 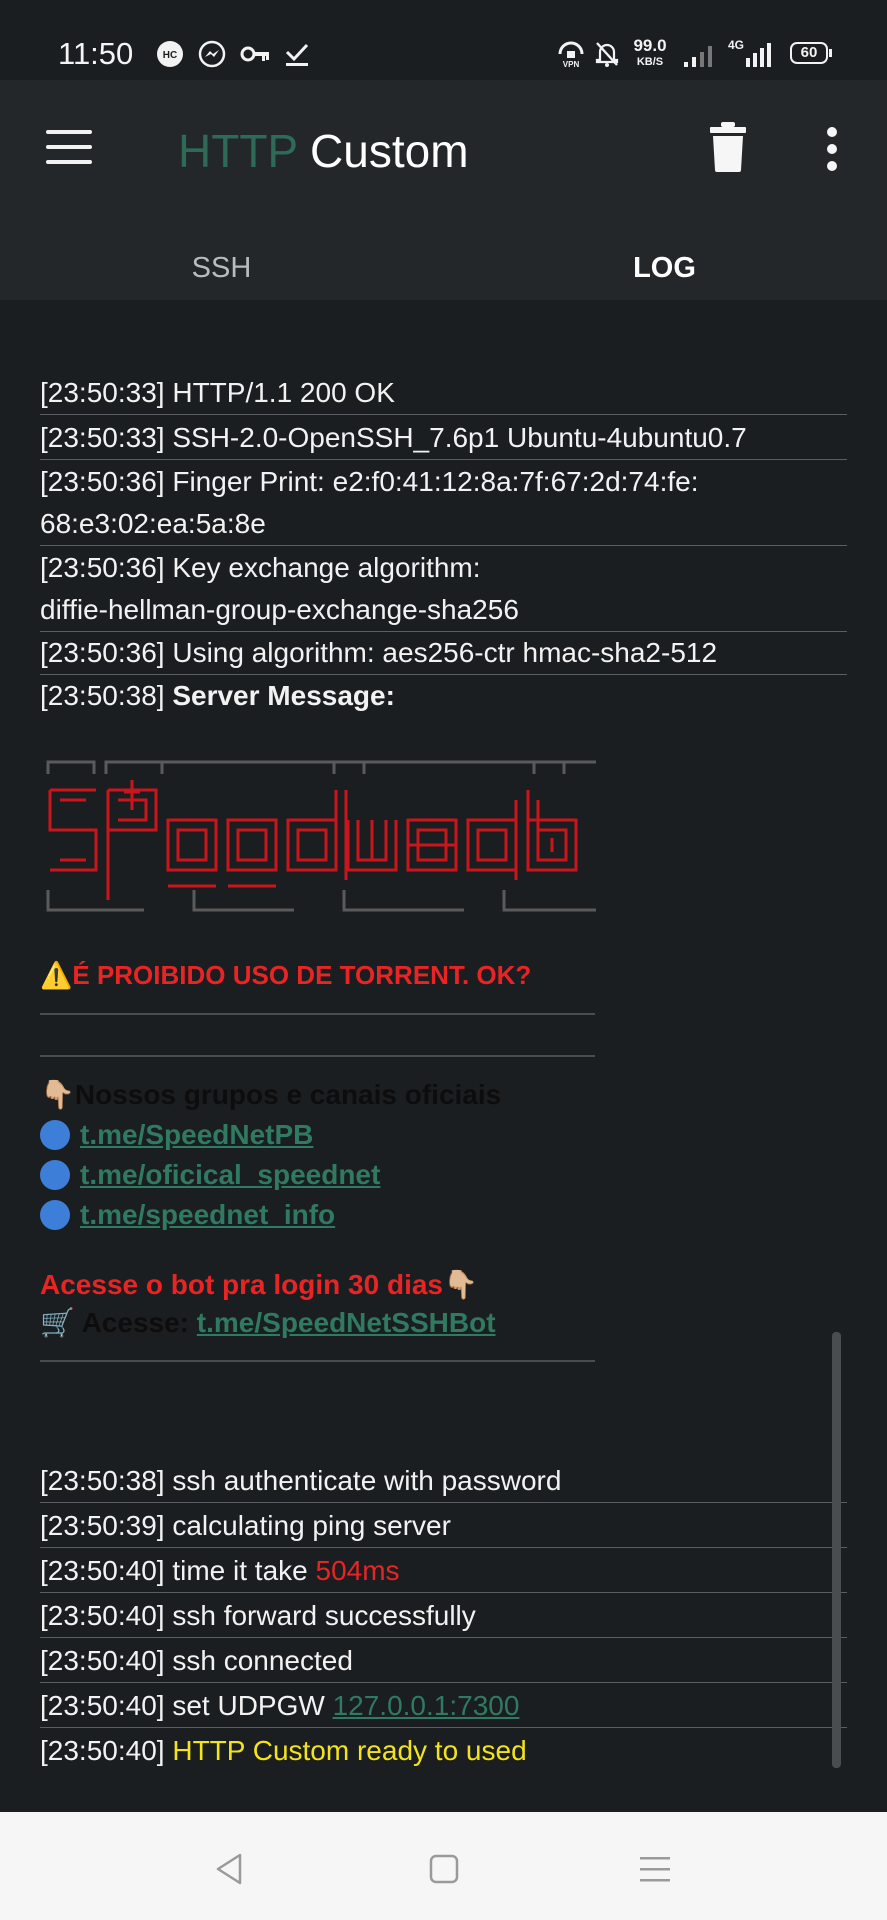 I want to click on svg-text: VPN, so click(x=571, y=64).